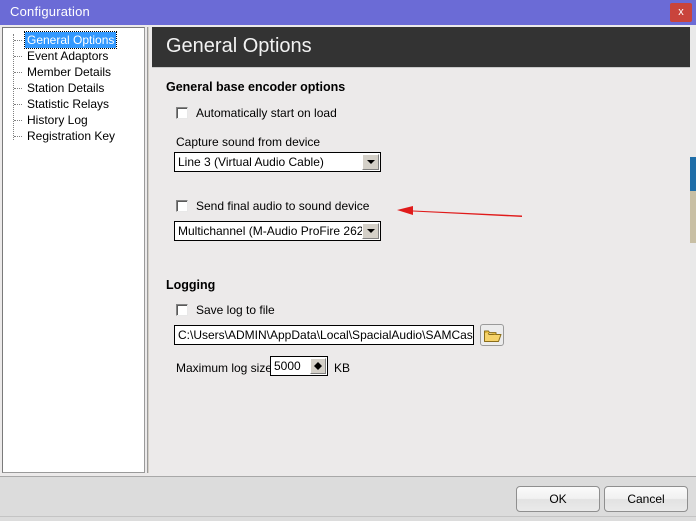 This screenshot has width=696, height=521. I want to click on ok-button: OK, so click(558, 499).